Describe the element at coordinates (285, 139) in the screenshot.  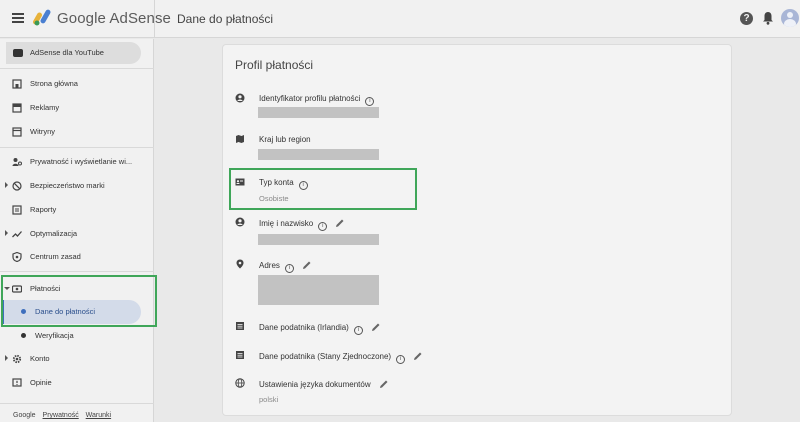
I see `field-label: Kraj lub region` at that location.